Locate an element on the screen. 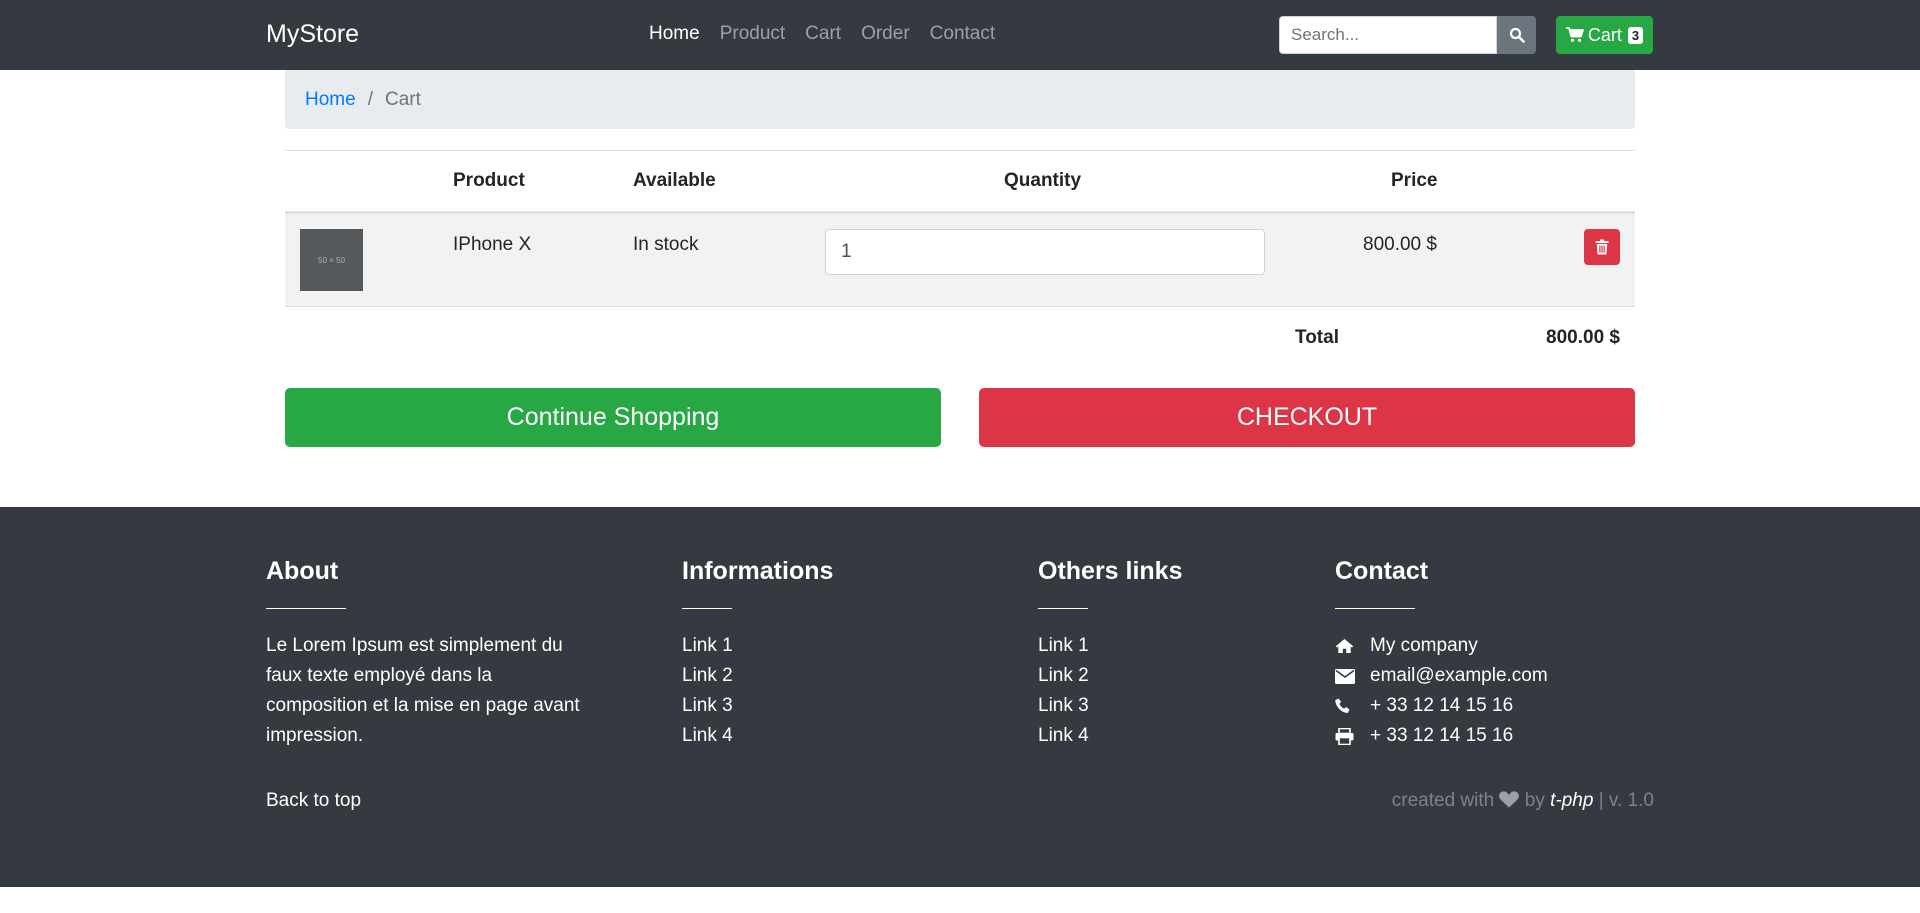 The width and height of the screenshot is (1920, 913). shopping-cart-icon is located at coordinates (1574, 34).